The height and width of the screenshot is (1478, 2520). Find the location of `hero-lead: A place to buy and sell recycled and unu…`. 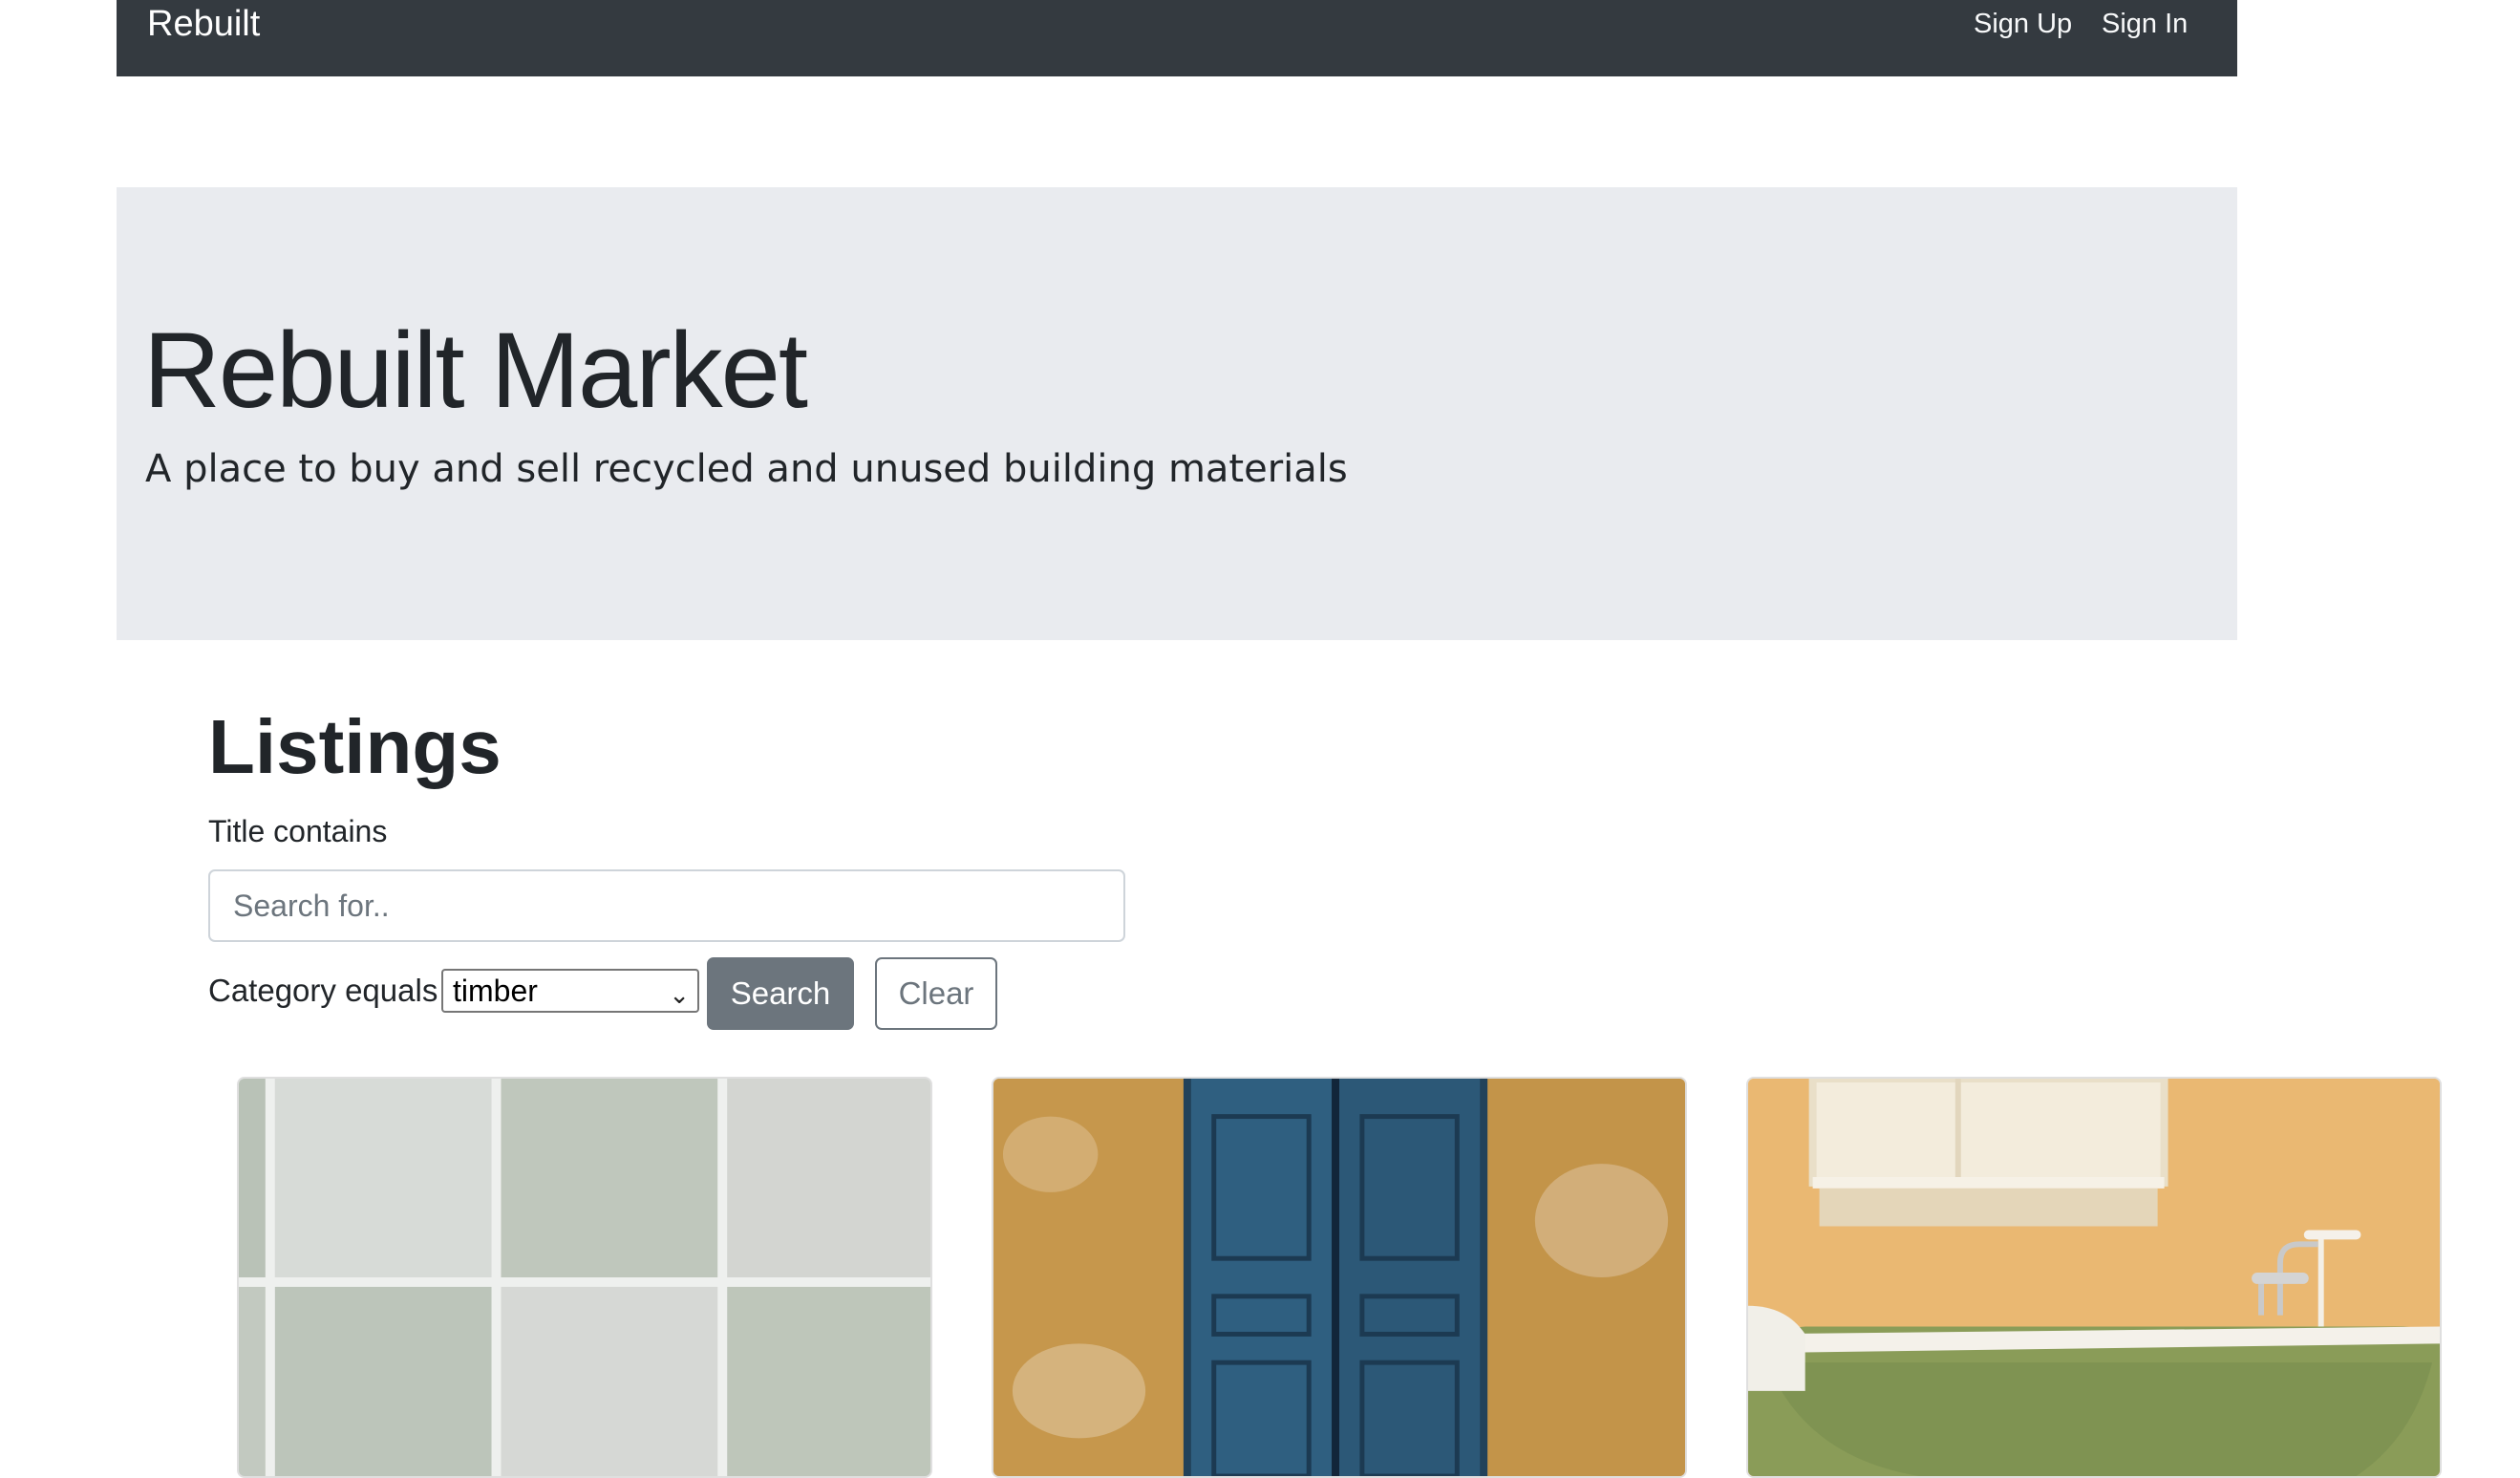

hero-lead: A place to buy and sell recycled and unu… is located at coordinates (747, 469).